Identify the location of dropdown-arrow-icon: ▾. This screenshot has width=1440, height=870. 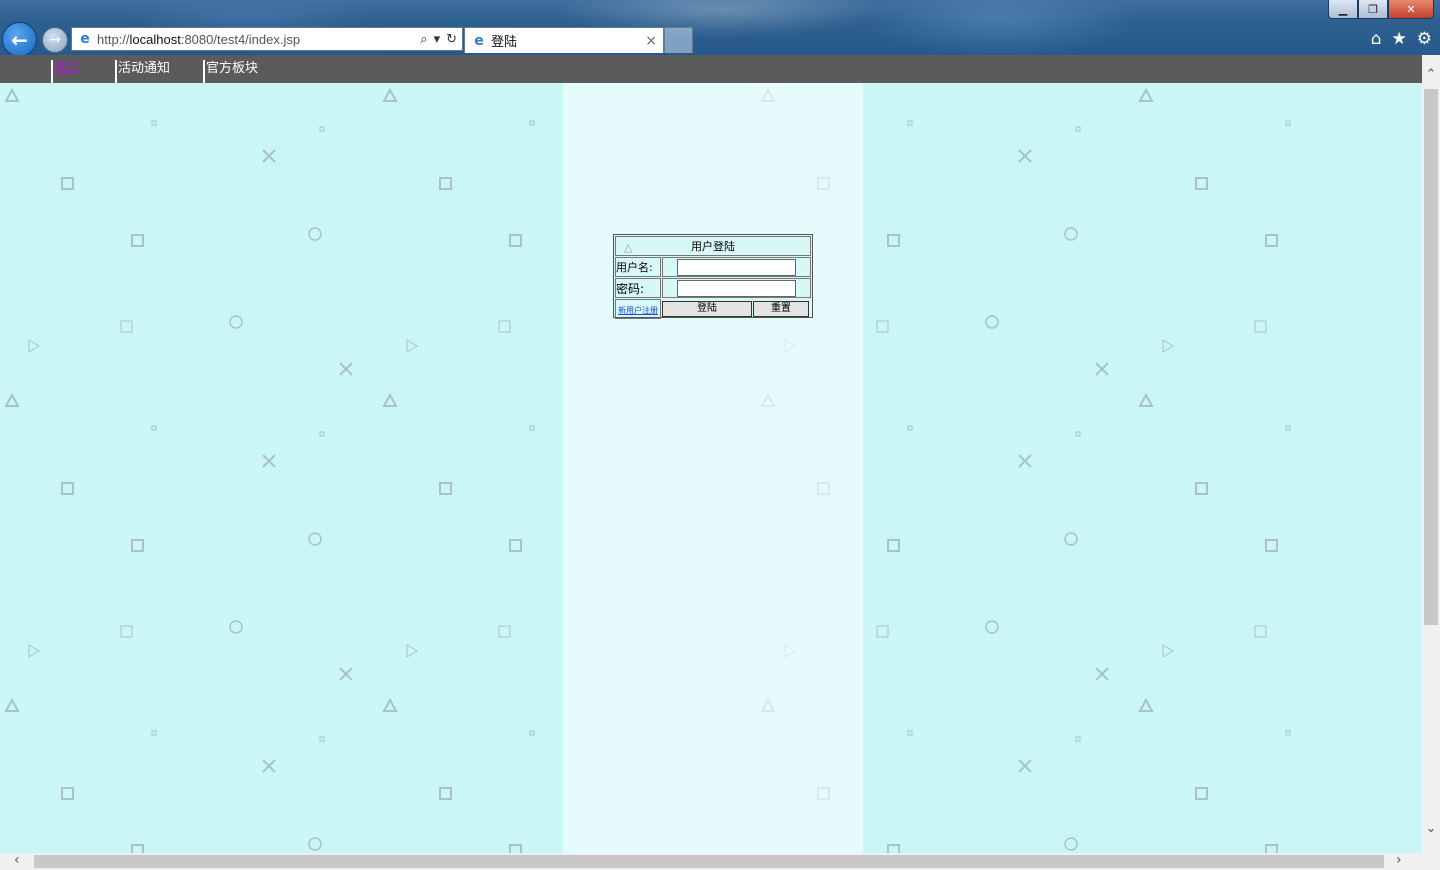
(437, 39).